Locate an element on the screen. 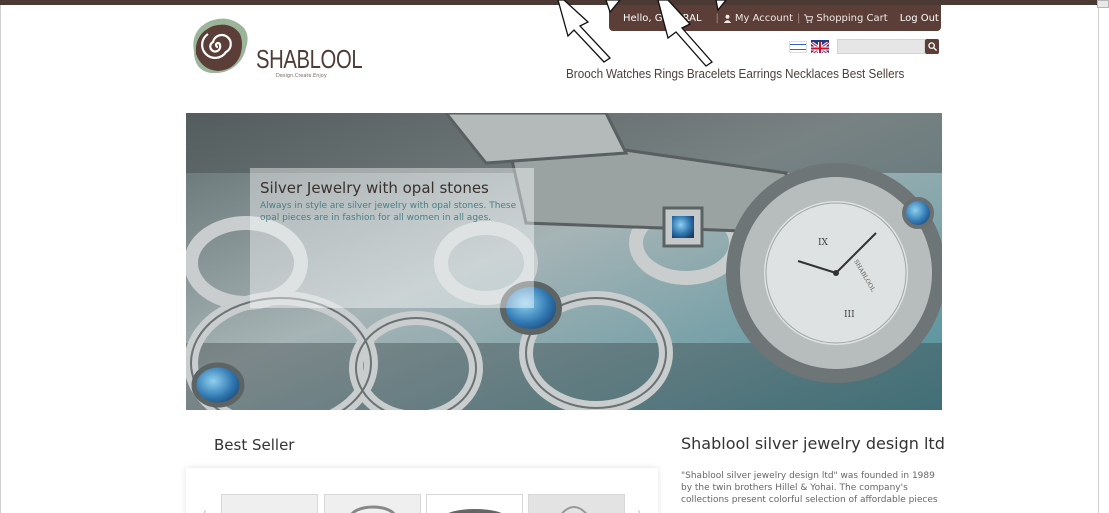 This screenshot has height=513, width=1109. nav-item-best-sellers: Best Sellers is located at coordinates (873, 73).